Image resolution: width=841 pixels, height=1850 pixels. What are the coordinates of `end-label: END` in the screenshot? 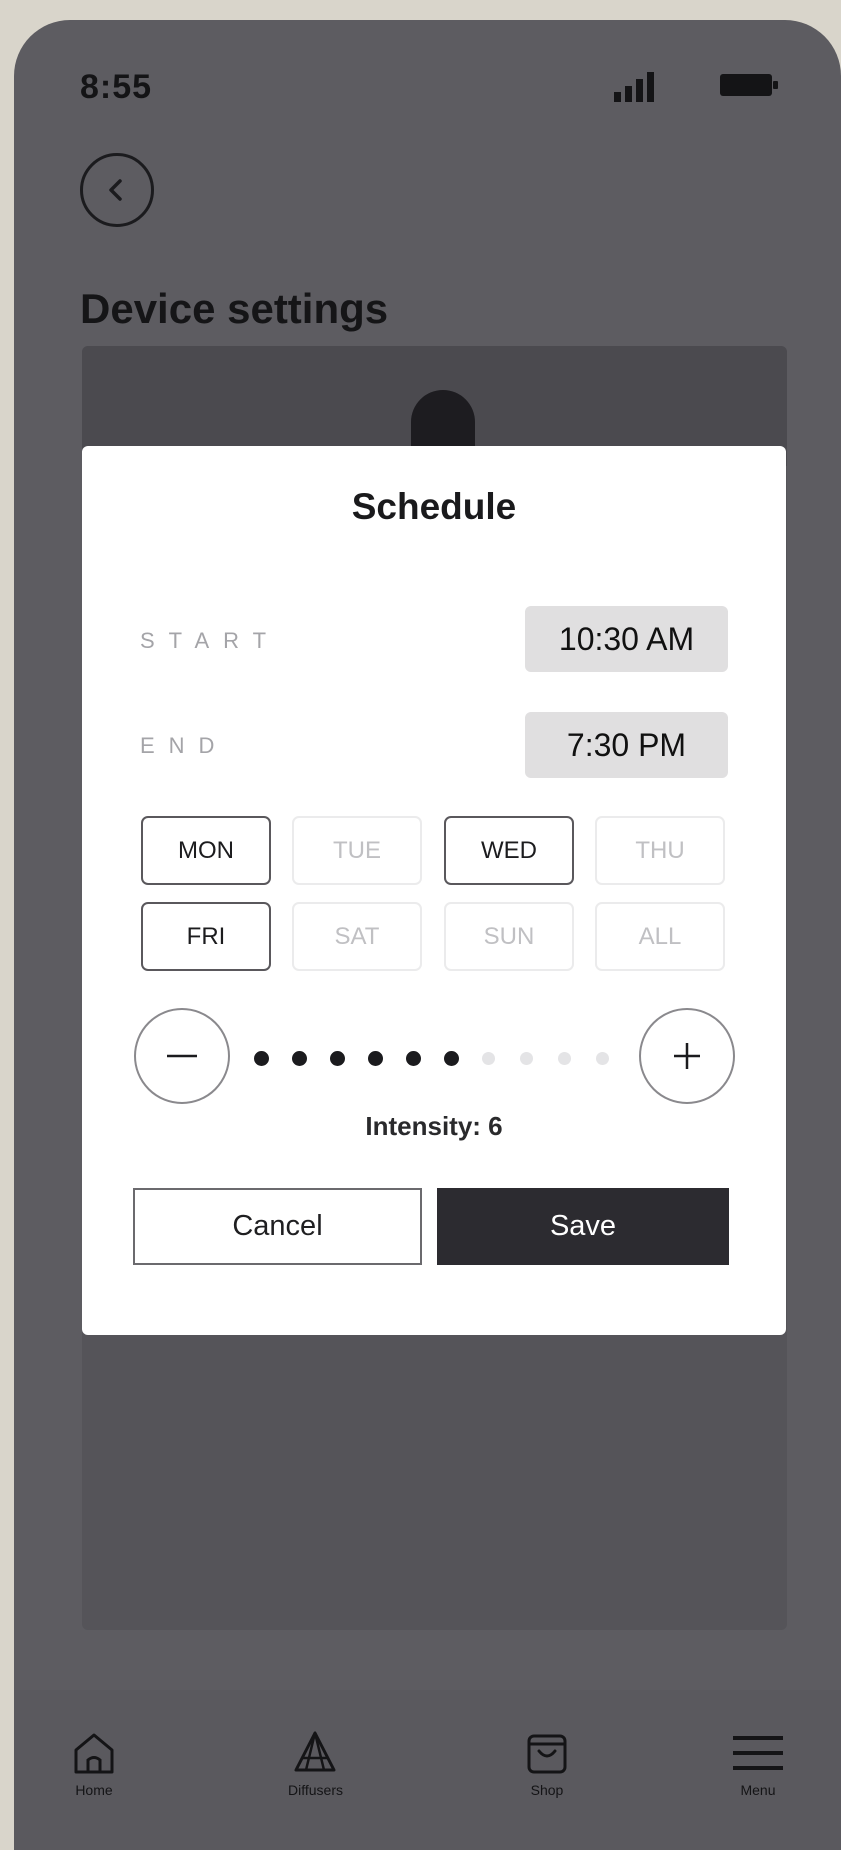 It's located at (184, 745).